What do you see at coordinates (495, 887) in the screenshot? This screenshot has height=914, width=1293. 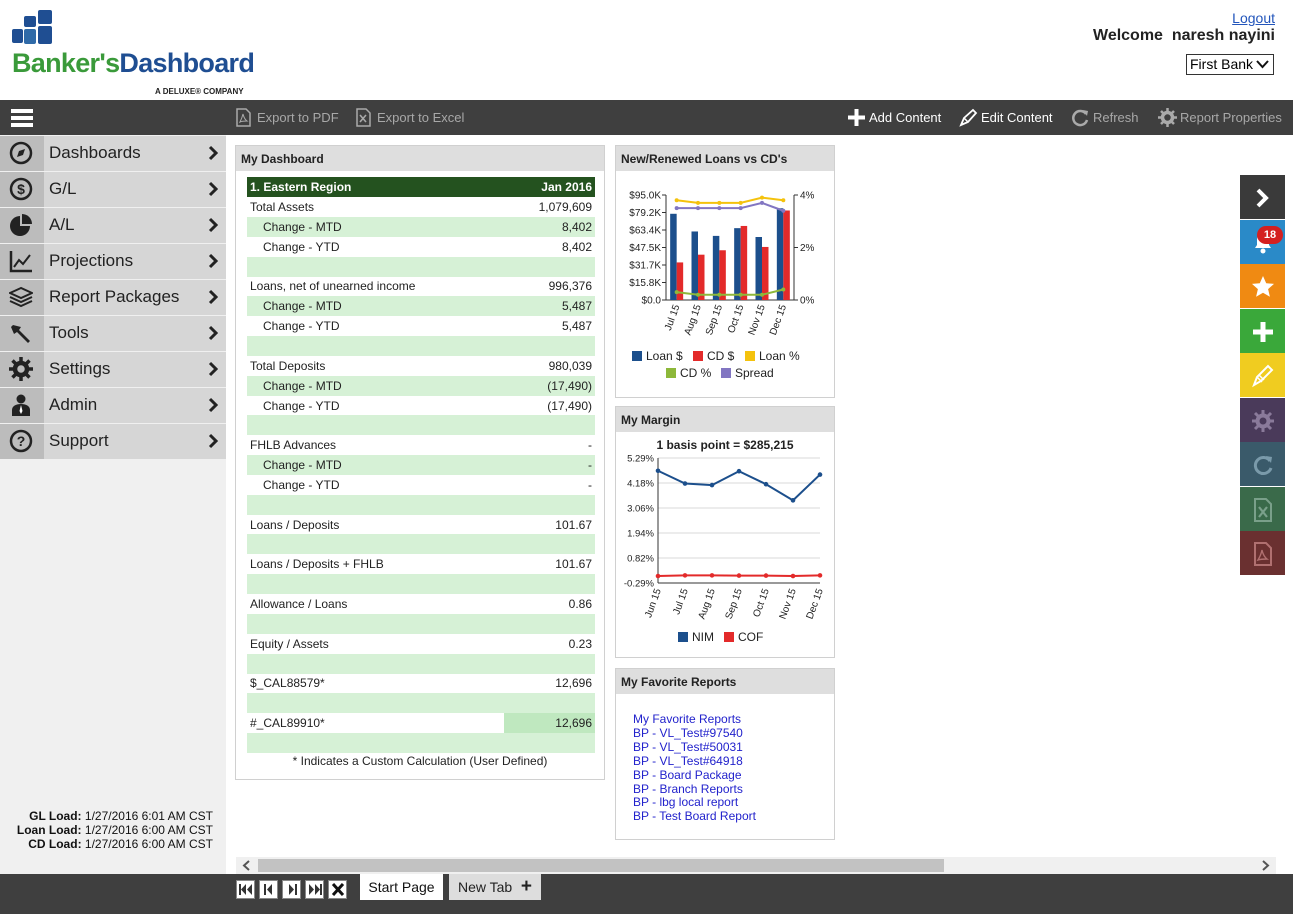 I see `tab-new-tab: New Tab +` at bounding box center [495, 887].